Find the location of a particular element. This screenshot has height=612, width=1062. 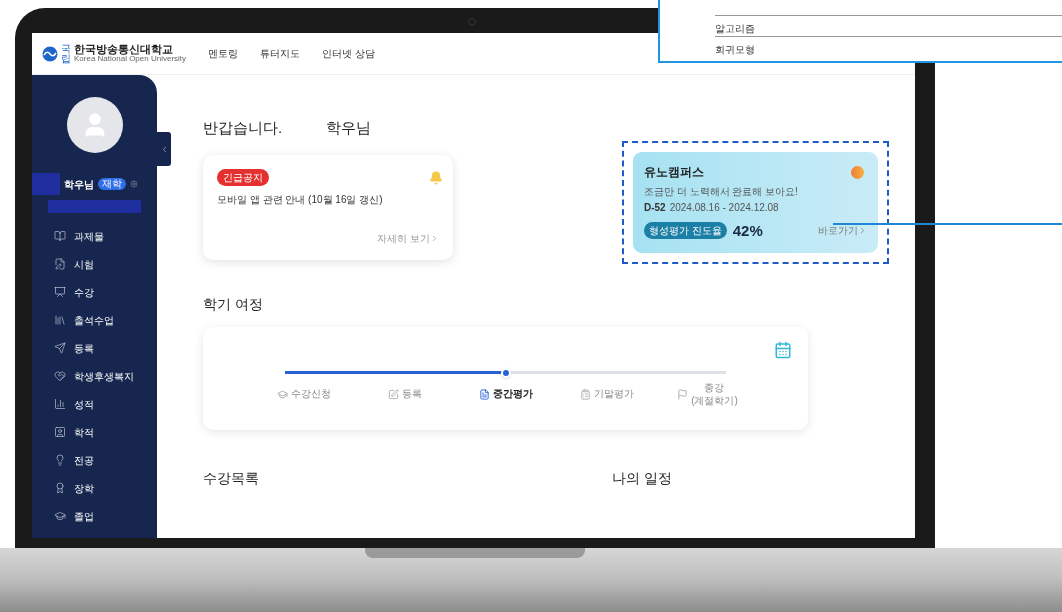

course-logo-icon is located at coordinates (857, 172).